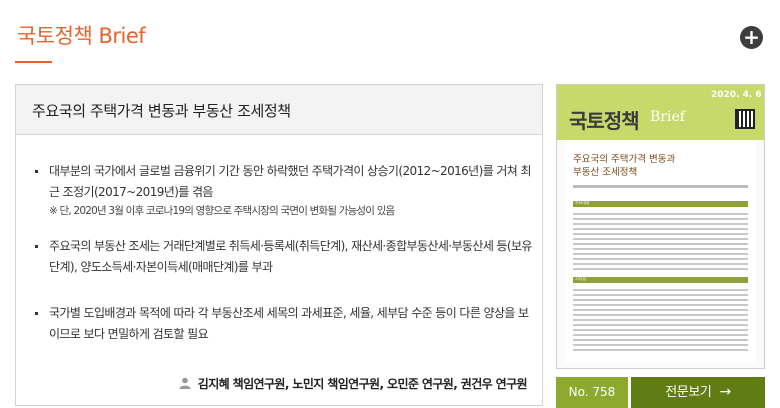 This screenshot has width=780, height=408. I want to click on cover-banner: 2020. 4. 6 국토정책 Brief, so click(660, 112).